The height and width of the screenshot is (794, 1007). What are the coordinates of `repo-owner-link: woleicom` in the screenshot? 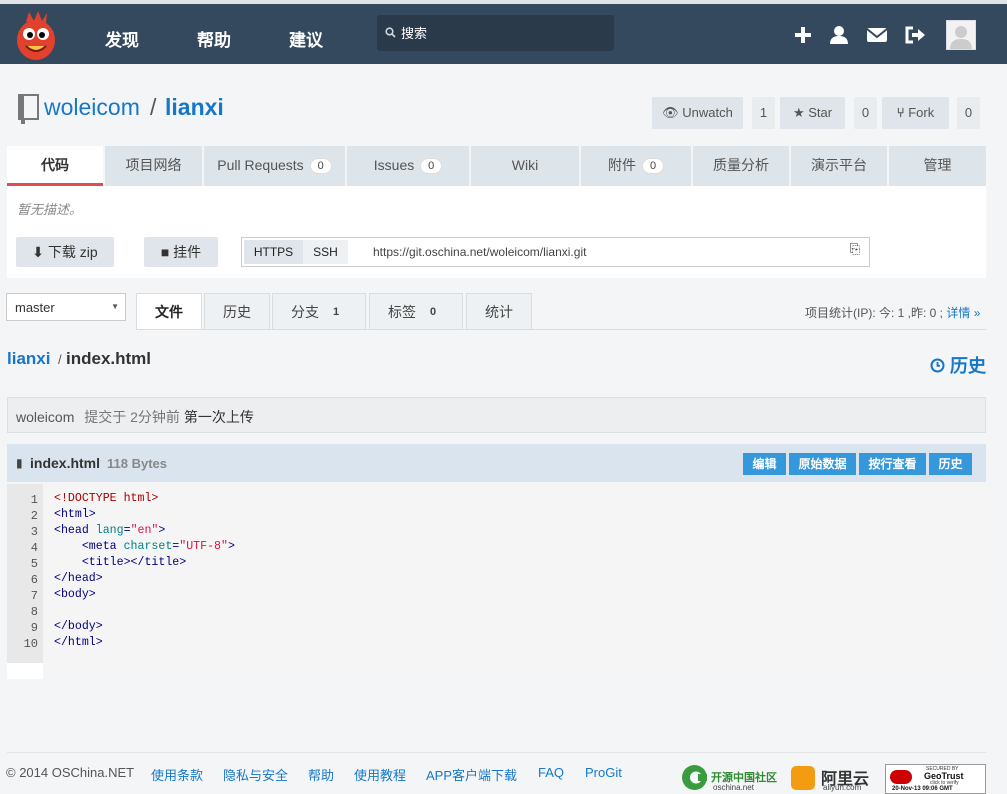 It's located at (92, 107).